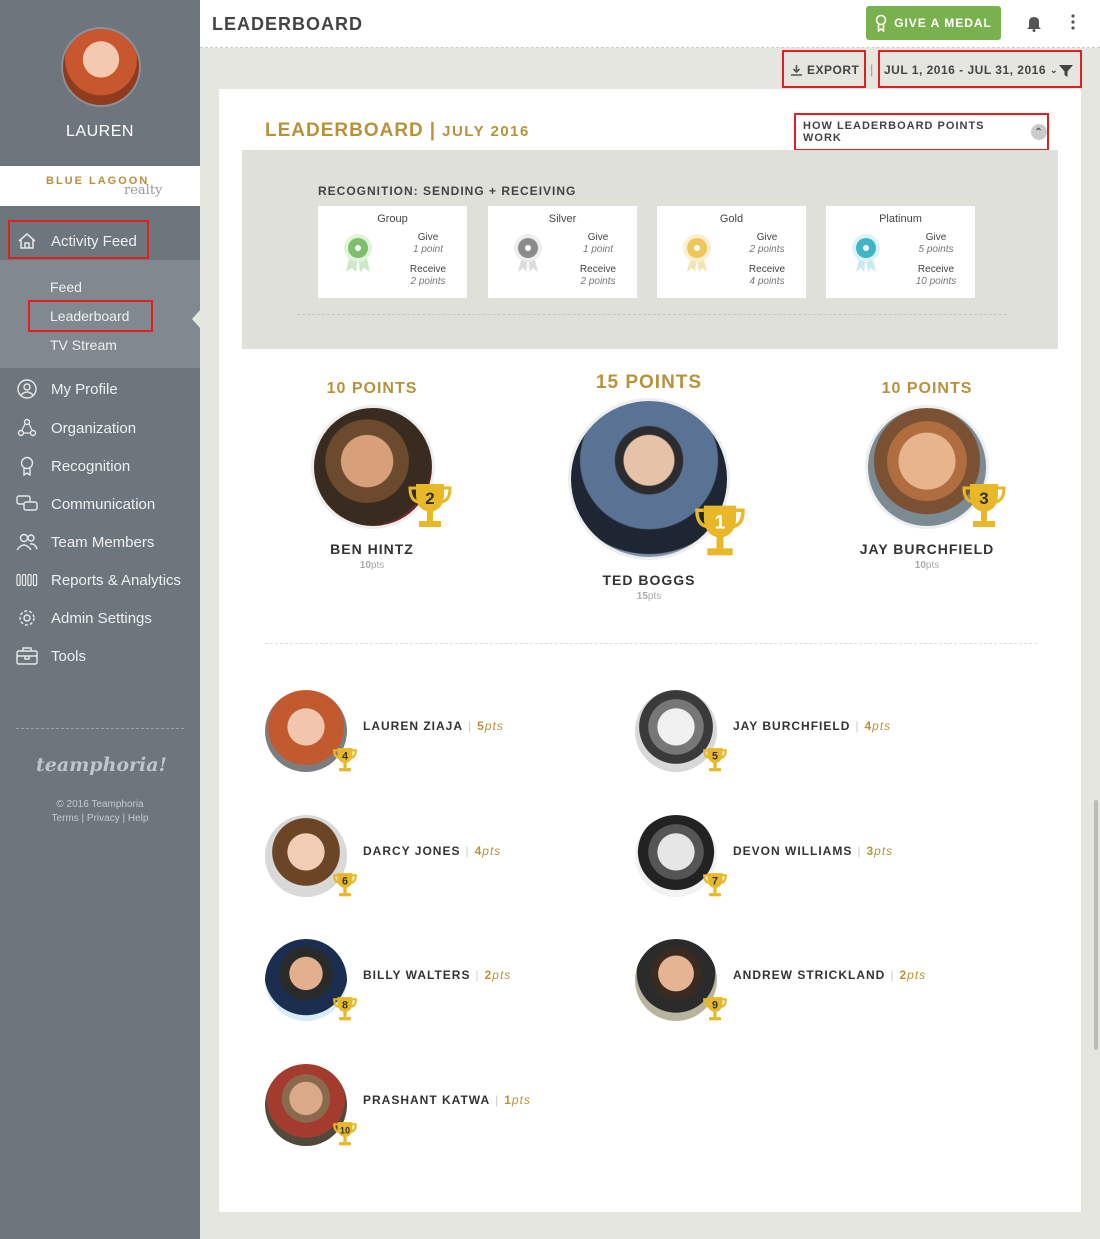 This screenshot has height=1239, width=1100. I want to click on nav-tools: Tools, so click(100, 656).